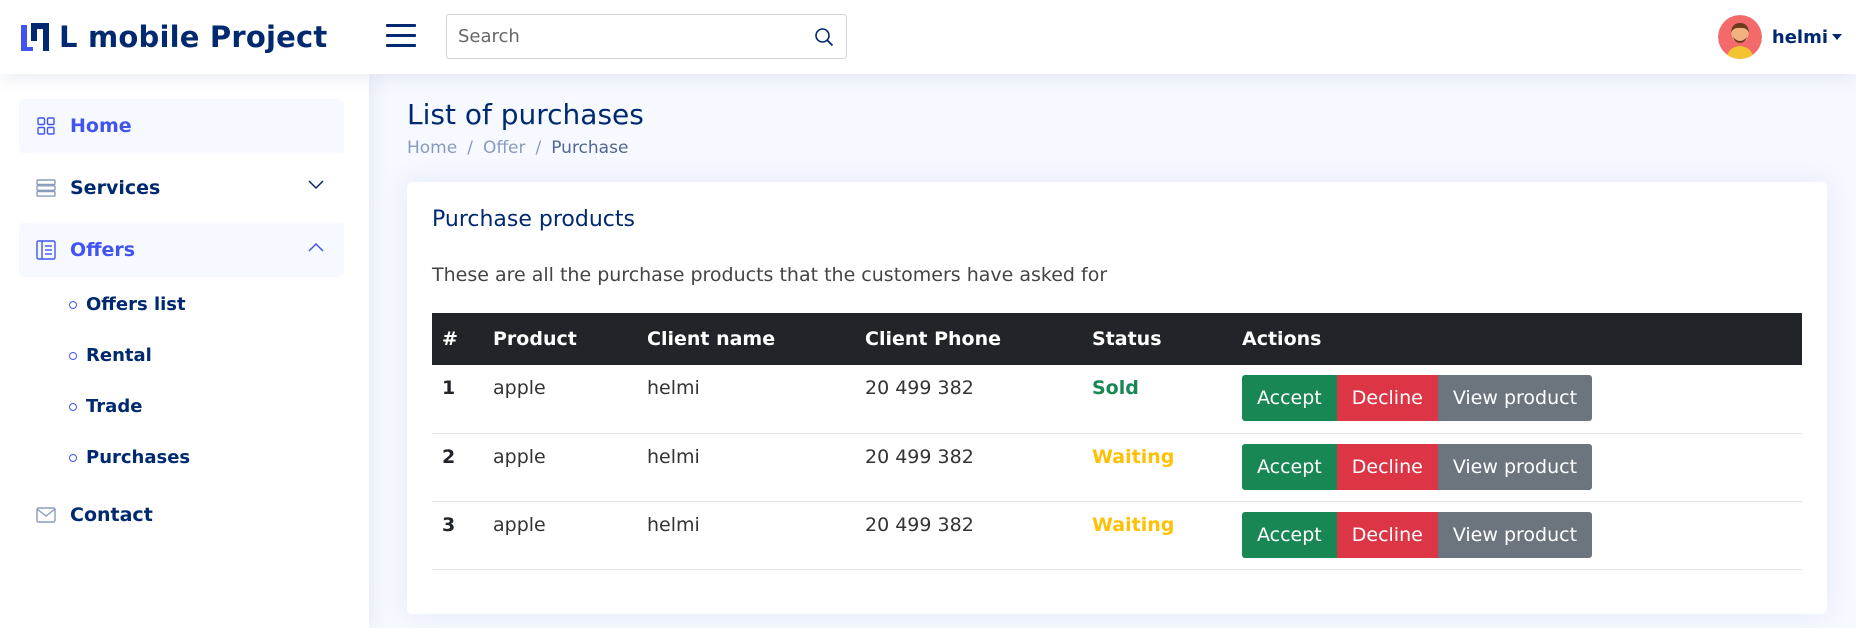  I want to click on sidebar-item-label: Home, so click(101, 126).